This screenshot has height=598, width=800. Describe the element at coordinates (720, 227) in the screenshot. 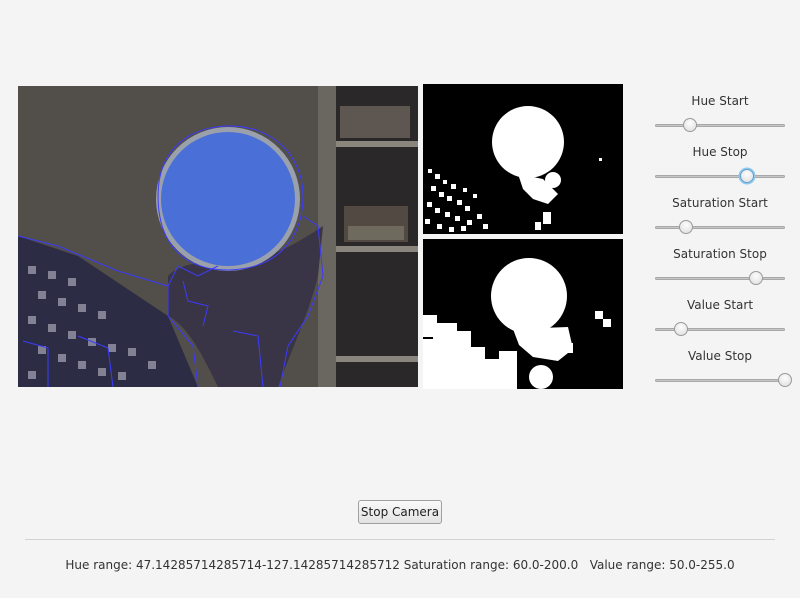

I see `saturation-start-track` at that location.